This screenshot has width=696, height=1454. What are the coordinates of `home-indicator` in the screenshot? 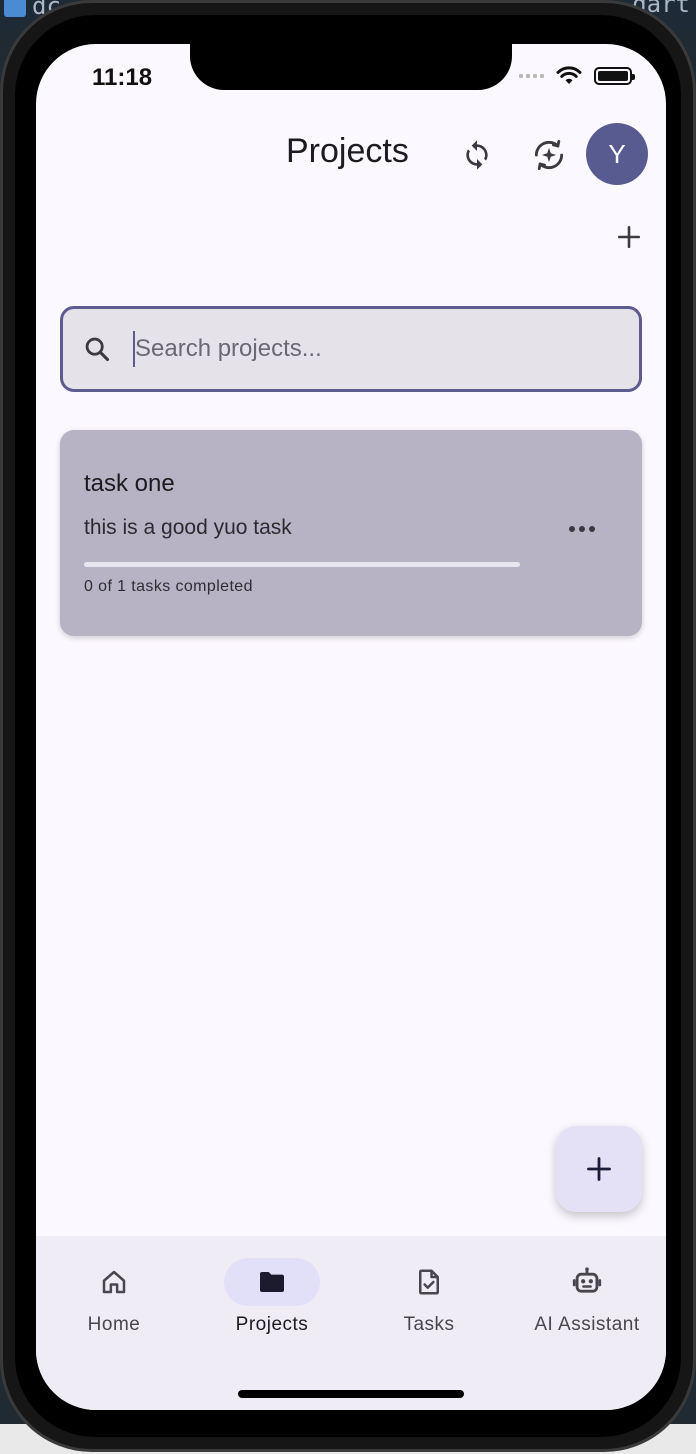 It's located at (351, 1394).